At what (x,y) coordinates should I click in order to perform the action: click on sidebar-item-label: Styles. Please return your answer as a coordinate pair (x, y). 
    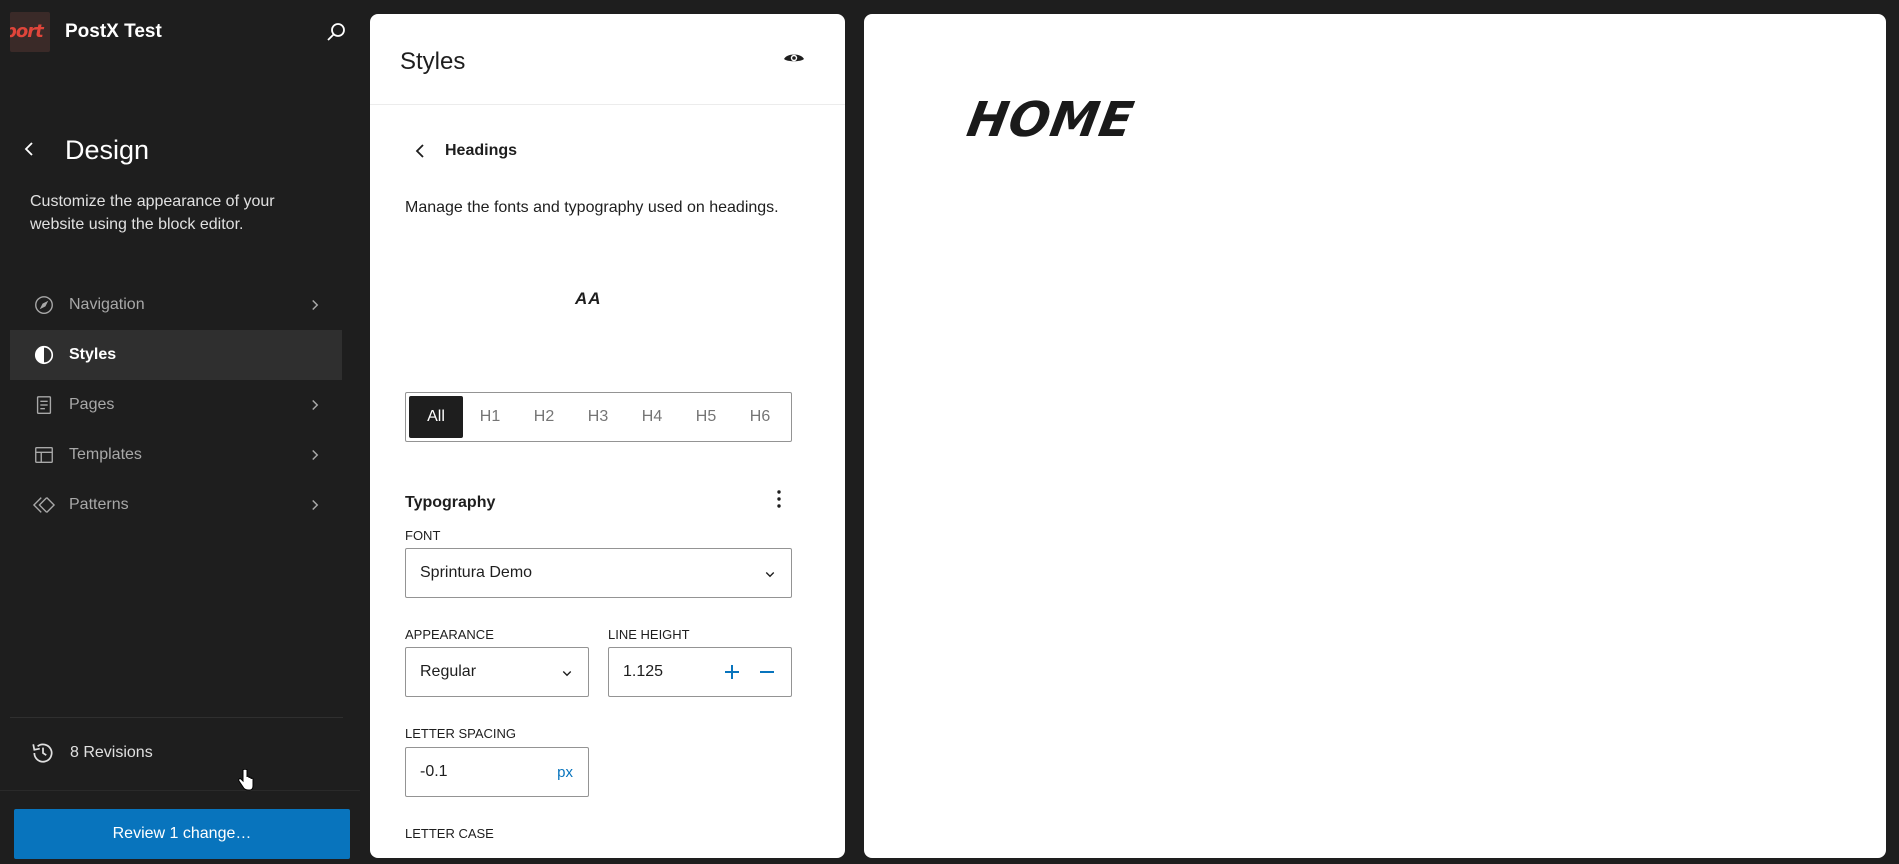
    Looking at the image, I should click on (93, 354).